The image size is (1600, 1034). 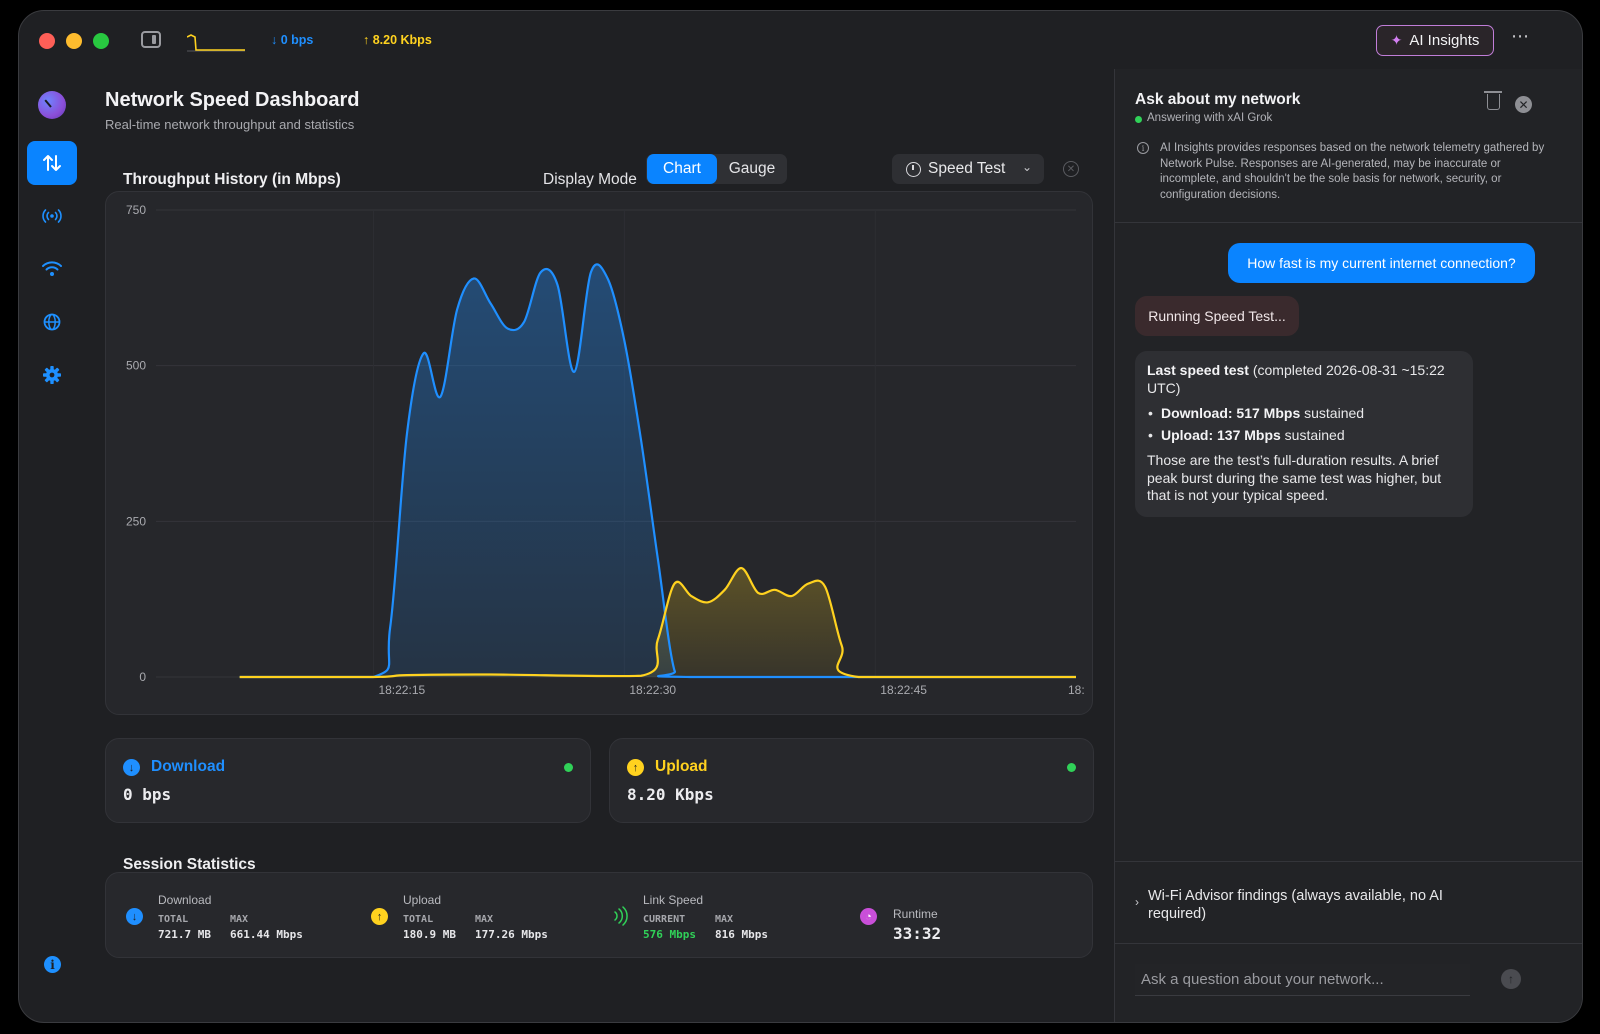 What do you see at coordinates (568, 767) in the screenshot?
I see `download-status-dot` at bounding box center [568, 767].